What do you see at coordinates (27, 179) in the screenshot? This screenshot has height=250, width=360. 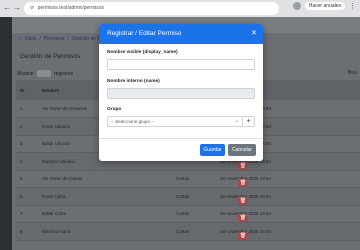 I see `cell-id: 5` at bounding box center [27, 179].